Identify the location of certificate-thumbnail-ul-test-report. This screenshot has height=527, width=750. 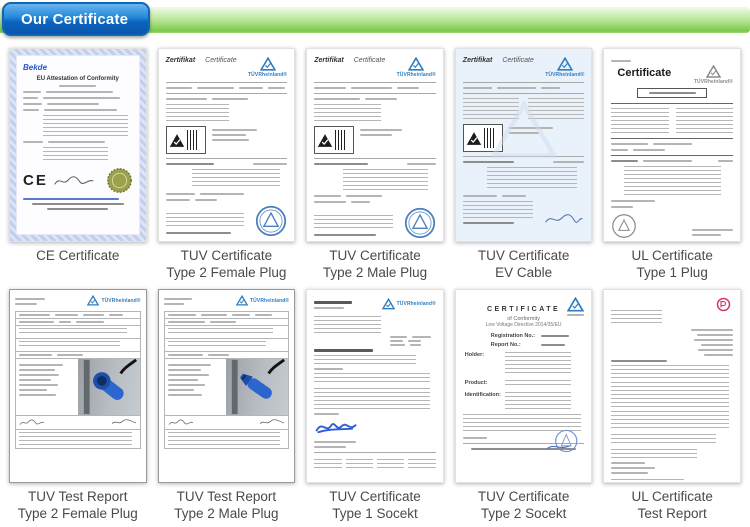
(672, 386).